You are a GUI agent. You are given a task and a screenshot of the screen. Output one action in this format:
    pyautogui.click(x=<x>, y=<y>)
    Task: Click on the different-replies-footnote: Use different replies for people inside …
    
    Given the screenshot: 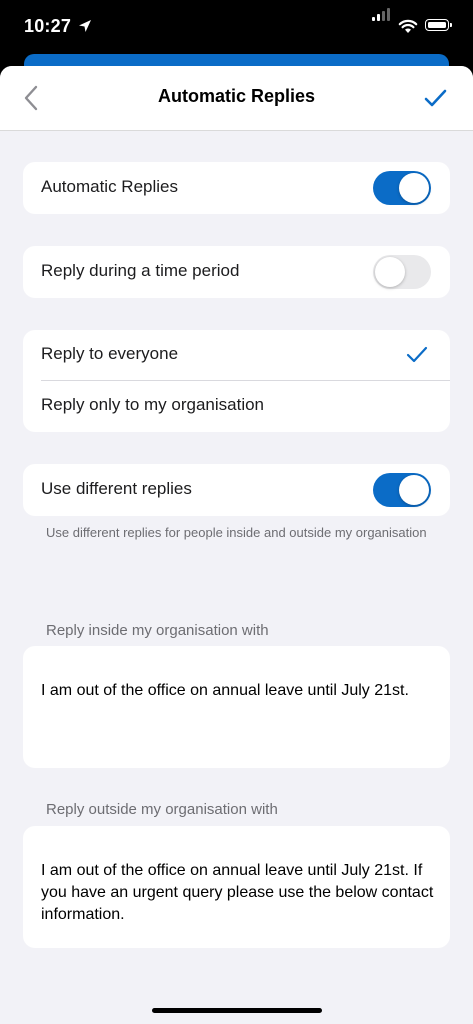 What is the action you would take?
    pyautogui.click(x=236, y=532)
    